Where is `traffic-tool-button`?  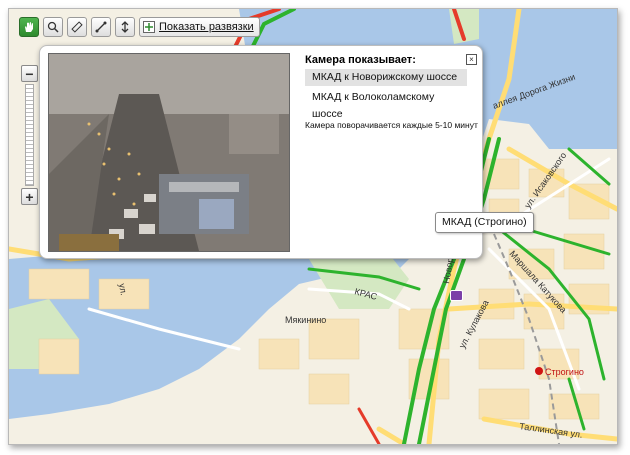 traffic-tool-button is located at coordinates (125, 27).